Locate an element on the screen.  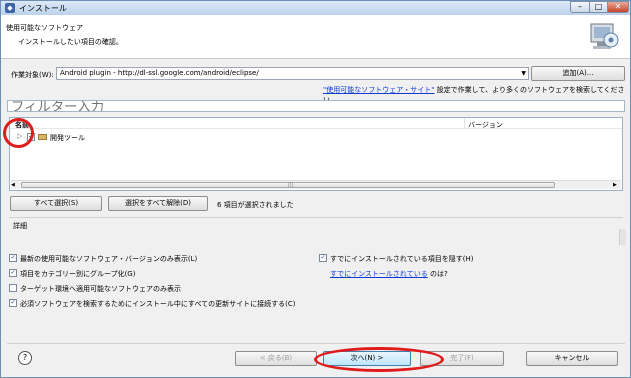
deselect-all-button: 選択をすべて解除(D) is located at coordinates (158, 203).